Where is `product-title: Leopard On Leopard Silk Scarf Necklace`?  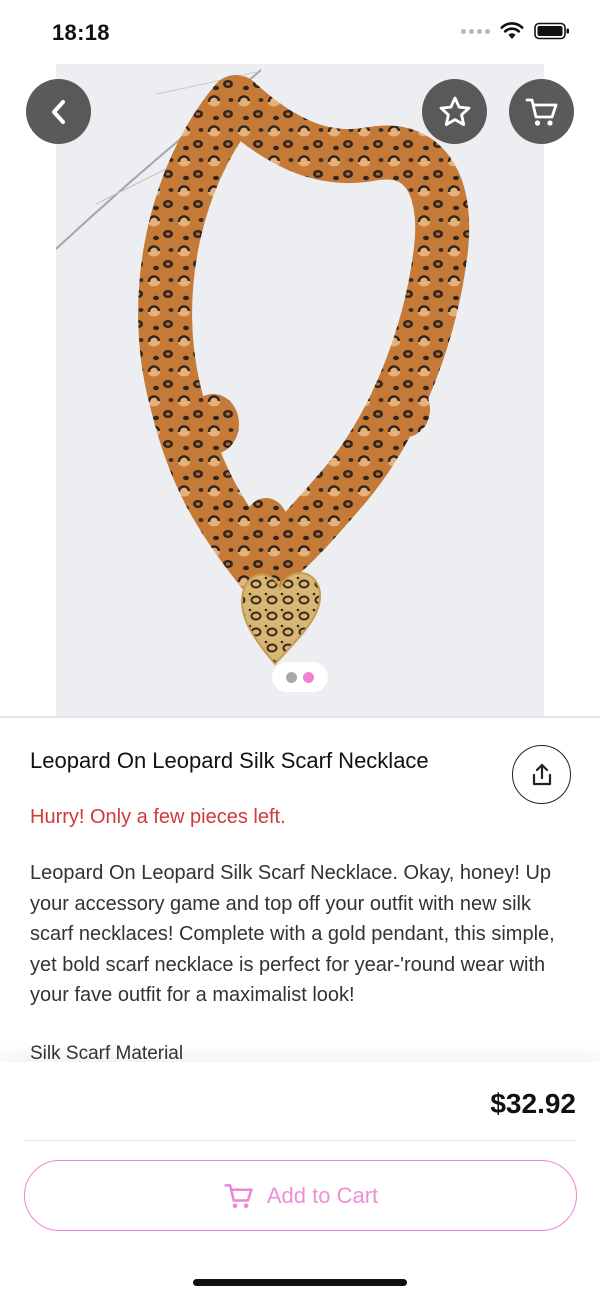
product-title: Leopard On Leopard Silk Scarf Necklace is located at coordinates (229, 760).